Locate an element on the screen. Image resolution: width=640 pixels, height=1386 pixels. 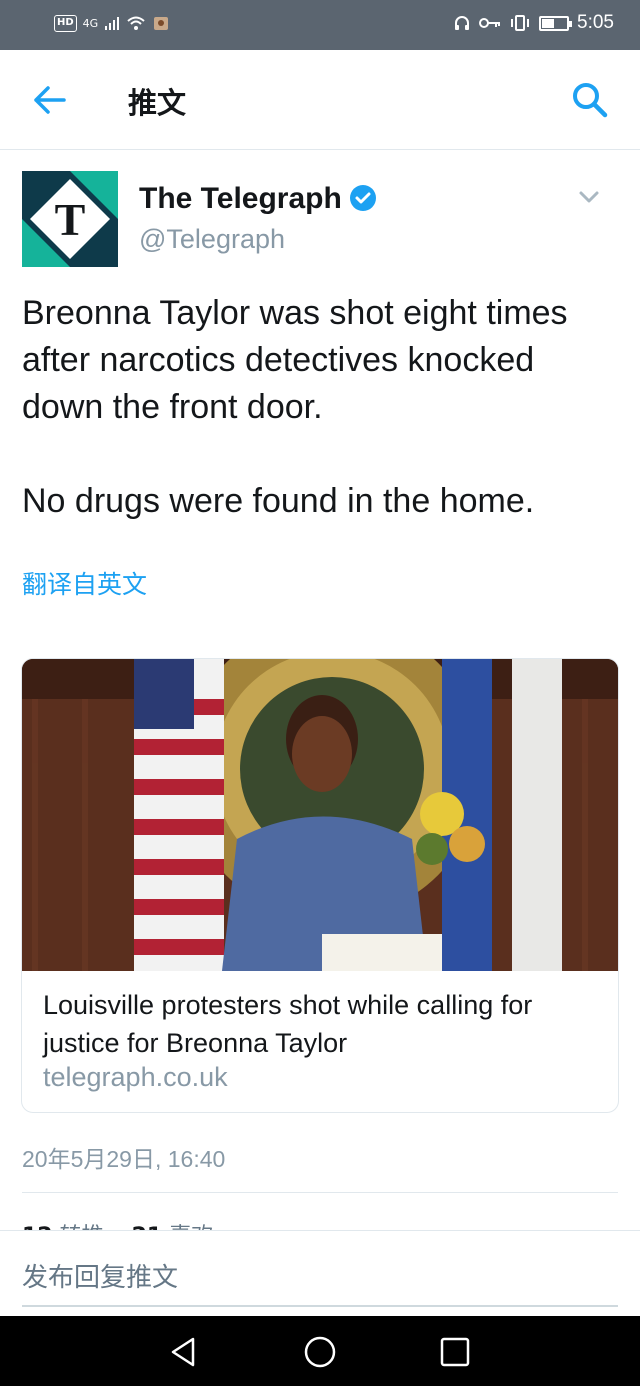
battery-icon is located at coordinates (556, 23).